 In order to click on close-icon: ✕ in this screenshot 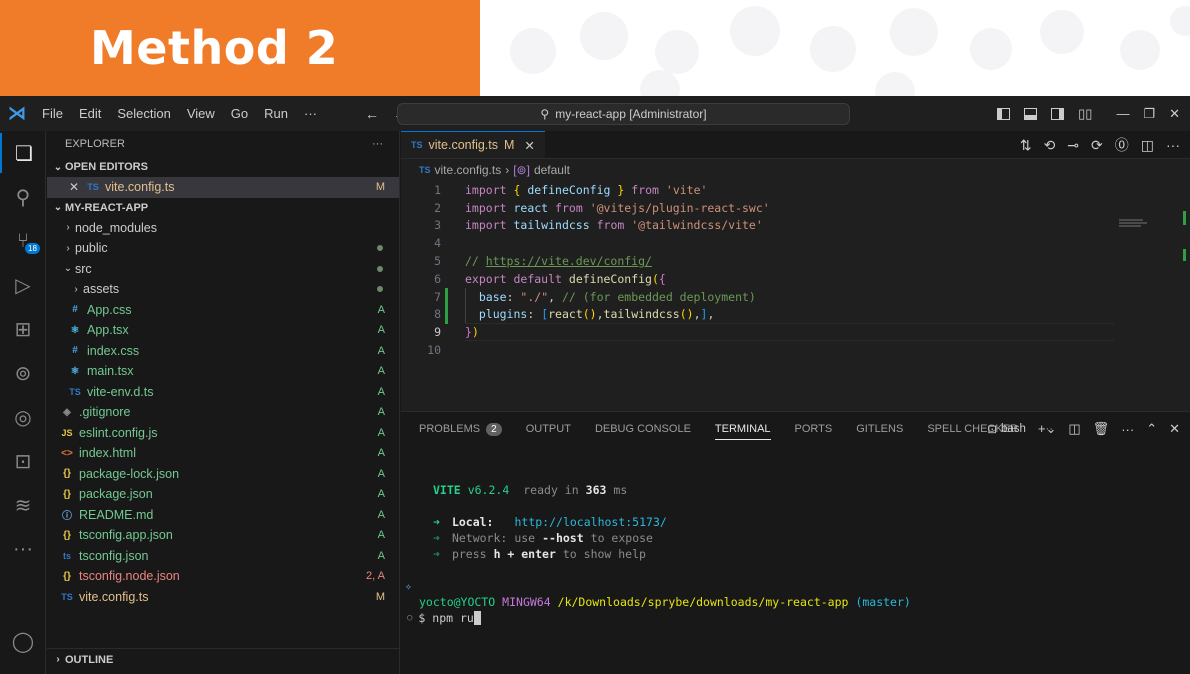, I will do `click(77, 187)`.